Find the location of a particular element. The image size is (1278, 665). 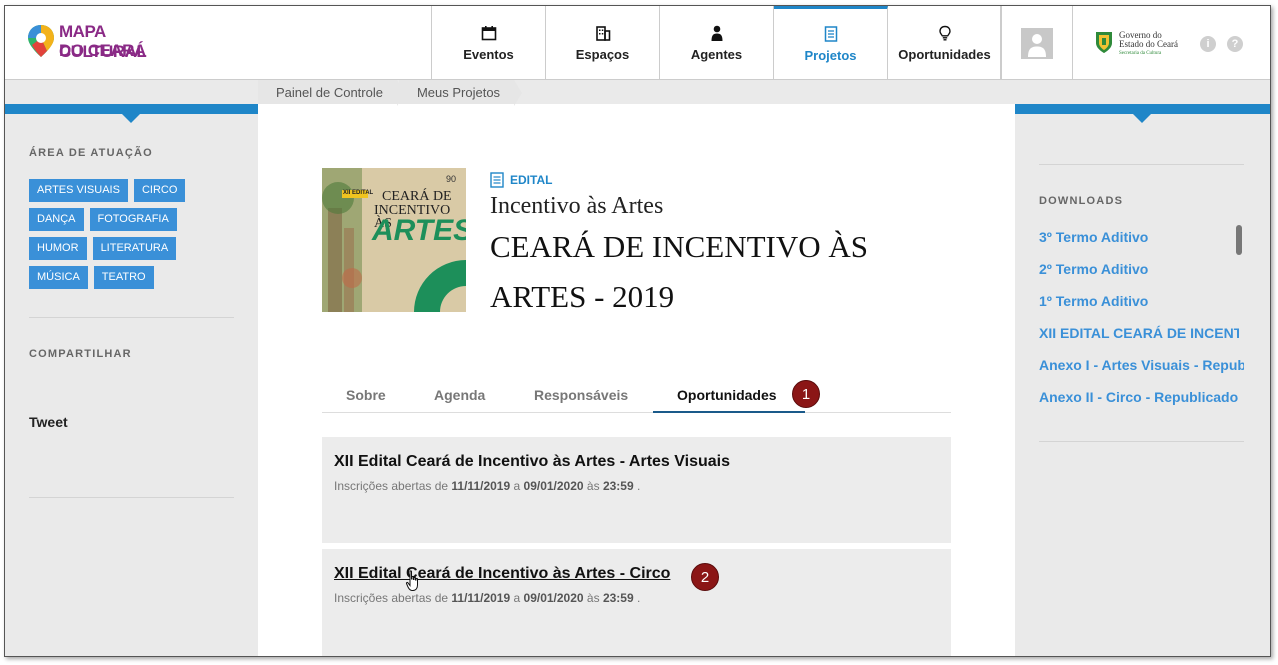

gov-line3: Secretaria da Cultura is located at coordinates (1140, 53).